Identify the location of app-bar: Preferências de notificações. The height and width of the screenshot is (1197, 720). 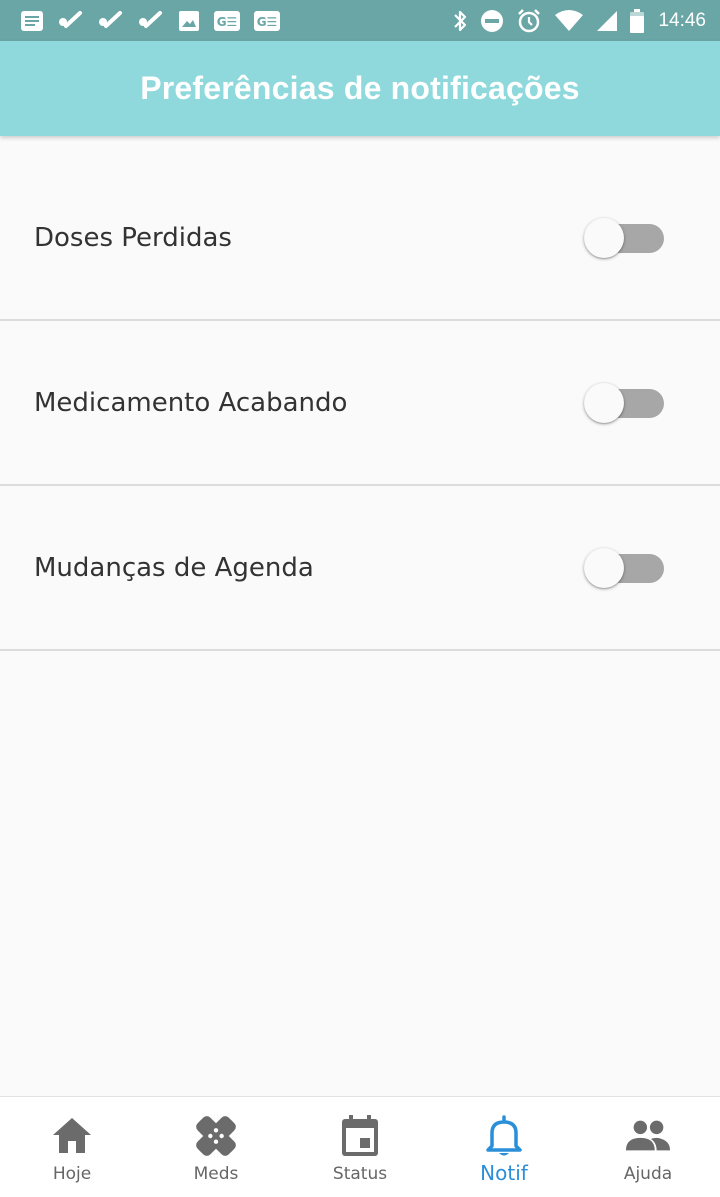
(360, 88).